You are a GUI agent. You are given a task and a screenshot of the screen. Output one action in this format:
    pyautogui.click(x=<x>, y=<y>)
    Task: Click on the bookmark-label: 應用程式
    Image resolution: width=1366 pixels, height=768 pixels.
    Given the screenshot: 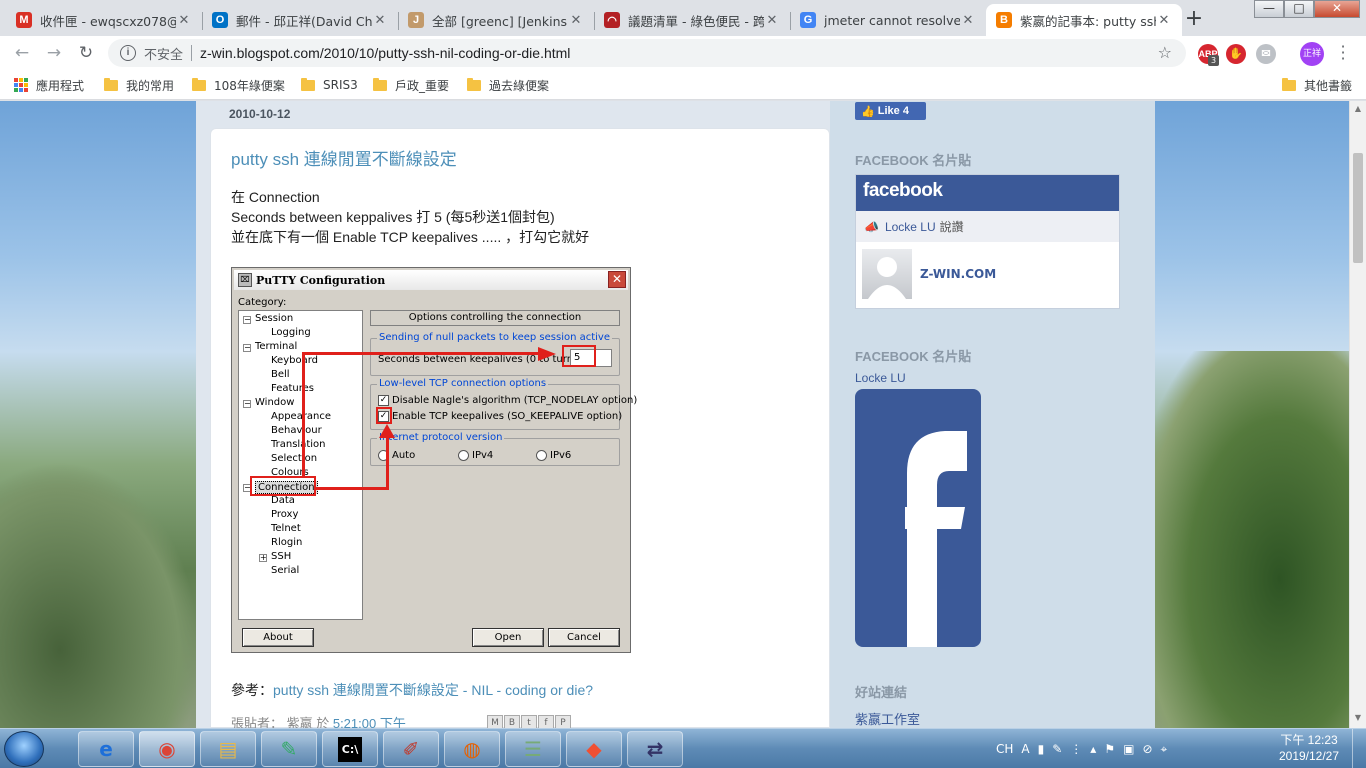 What is the action you would take?
    pyautogui.click(x=60, y=85)
    